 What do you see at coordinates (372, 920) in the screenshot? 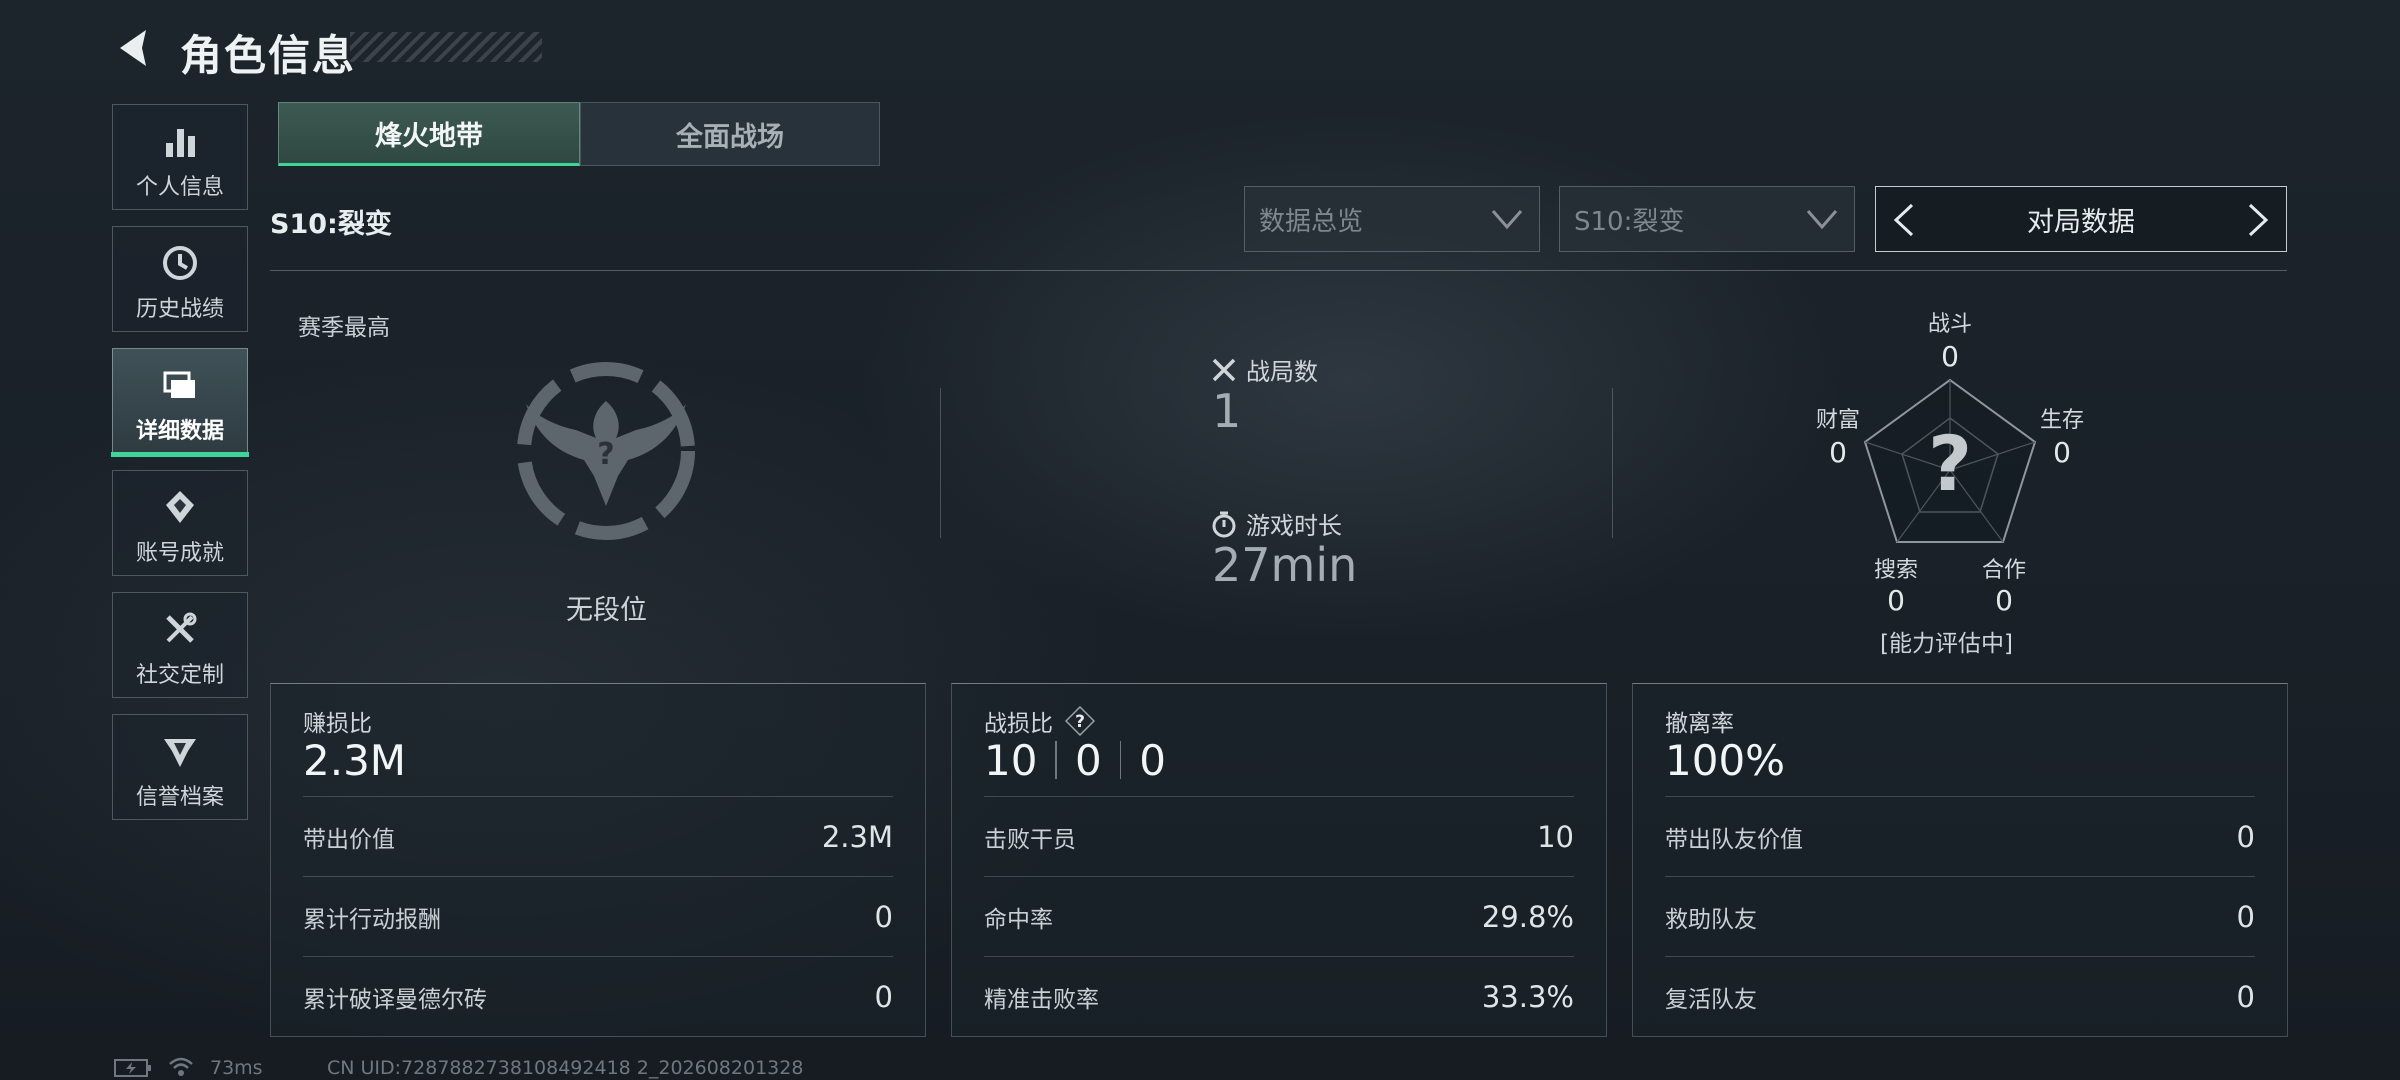
I see `stat-row-label: 累计行动报酬` at bounding box center [372, 920].